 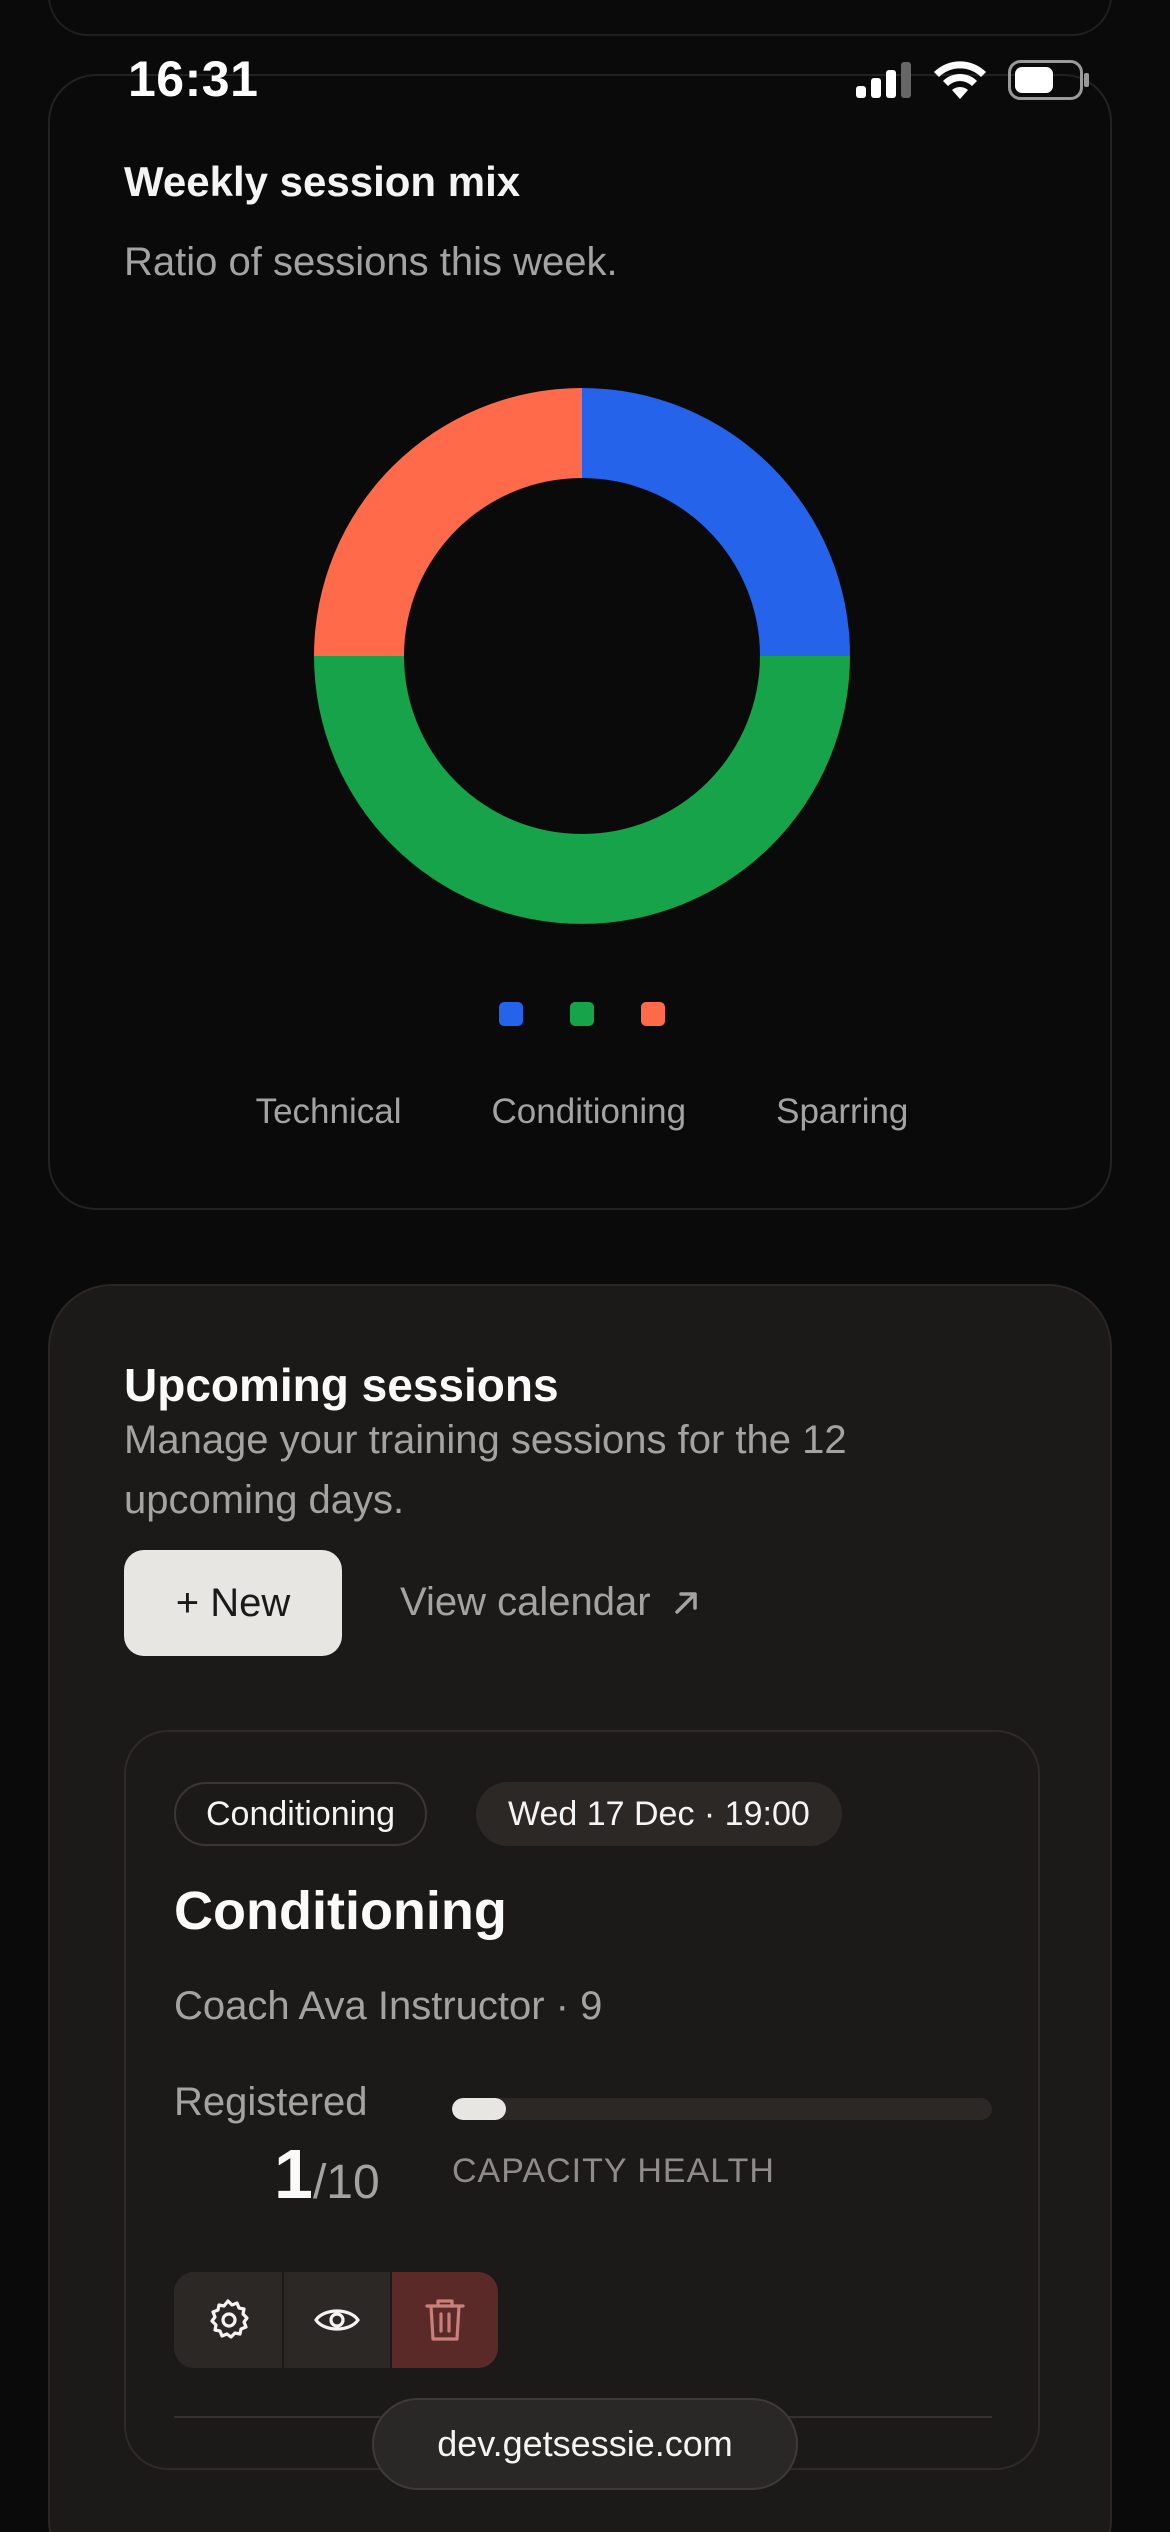 I want to click on session-type-chip: Conditioning, so click(x=301, y=1814).